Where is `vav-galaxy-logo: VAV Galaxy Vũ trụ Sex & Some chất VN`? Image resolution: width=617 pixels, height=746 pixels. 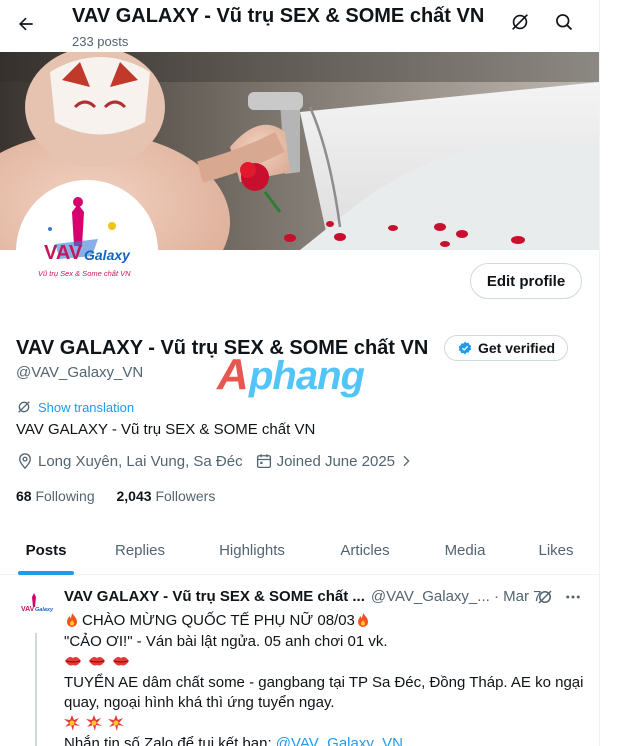
vav-galaxy-logo: VAV Galaxy Vũ trụ Sex & Some chất VN is located at coordinates (87, 251).